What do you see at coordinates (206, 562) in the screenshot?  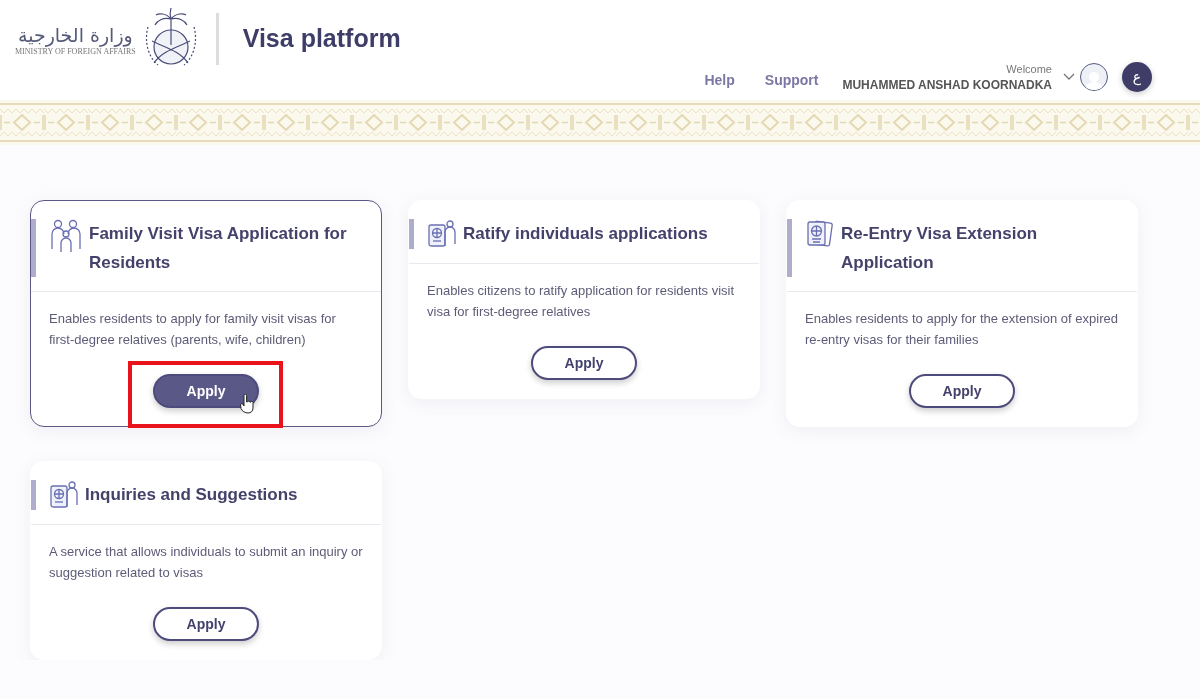 I see `card-description: A service that allows individuals to submit an inquiry or suggestion related to visas` at bounding box center [206, 562].